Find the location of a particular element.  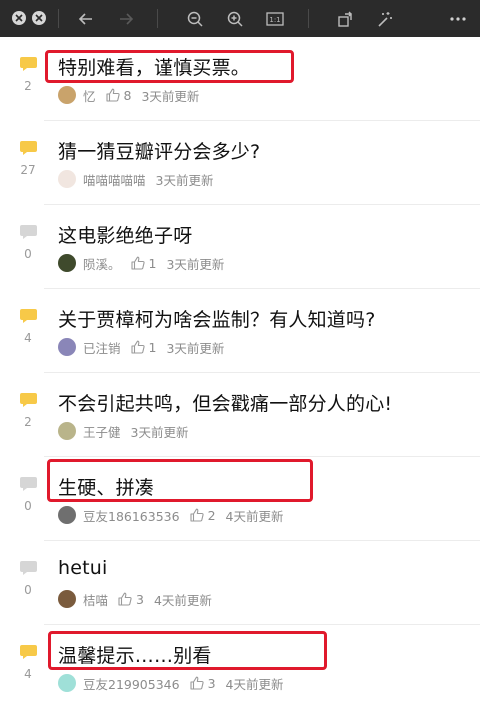

discussion-title: 猜一猜豆瓣评分会多少? is located at coordinates (159, 150).